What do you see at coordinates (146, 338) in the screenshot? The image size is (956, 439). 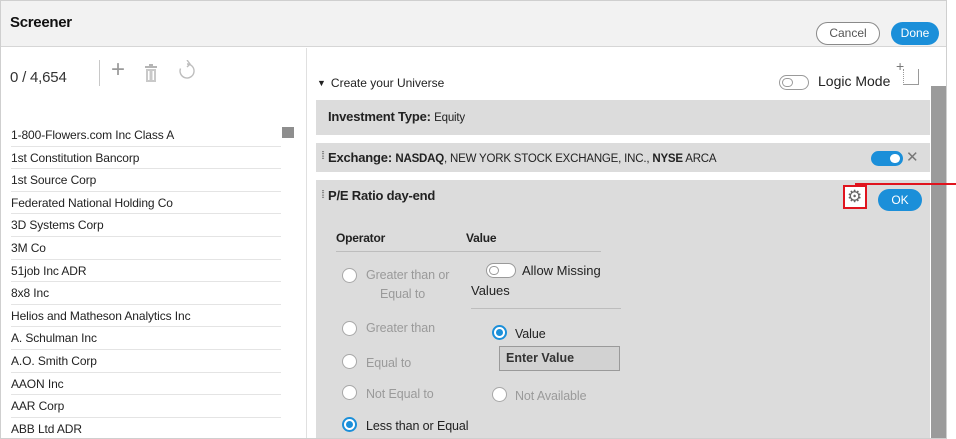 I see `list-item: A. Schulman Inc` at bounding box center [146, 338].